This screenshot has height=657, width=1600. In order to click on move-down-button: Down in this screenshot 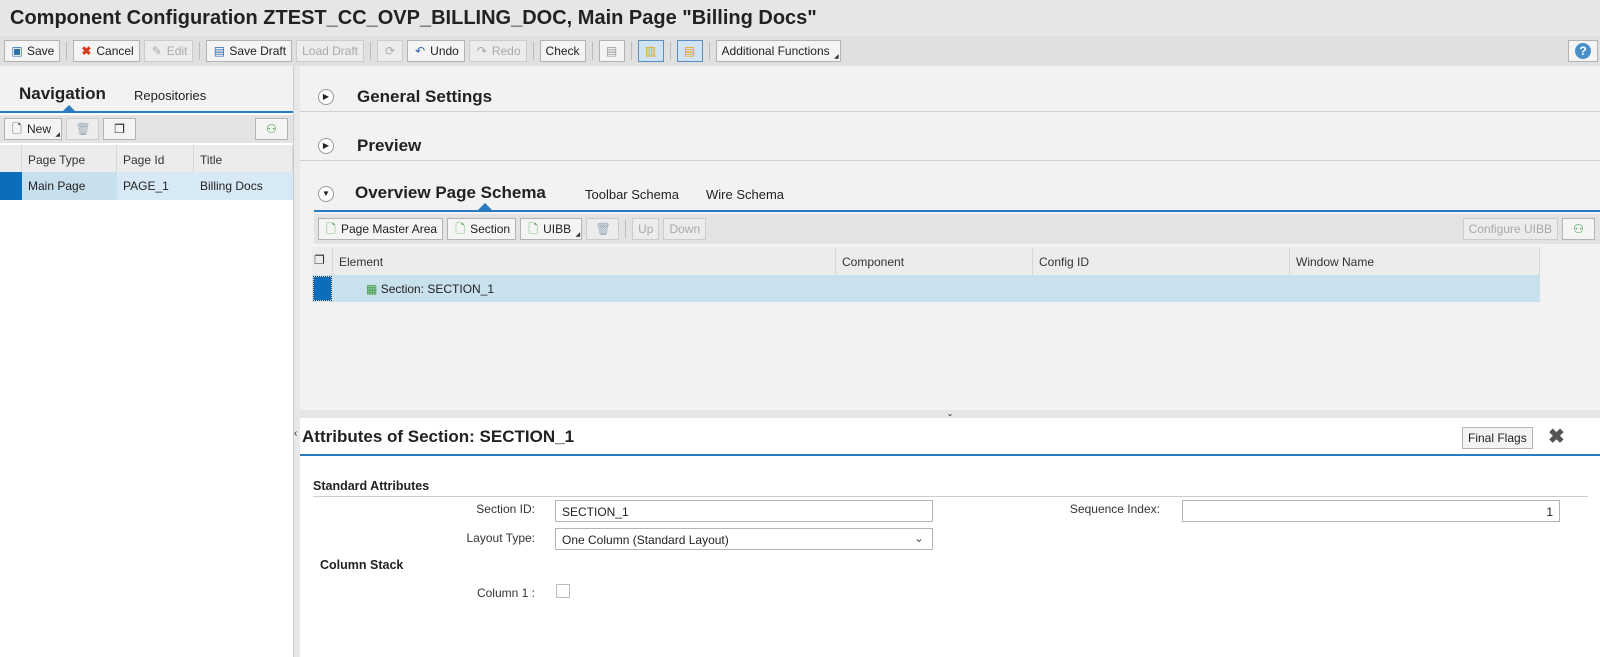, I will do `click(685, 229)`.